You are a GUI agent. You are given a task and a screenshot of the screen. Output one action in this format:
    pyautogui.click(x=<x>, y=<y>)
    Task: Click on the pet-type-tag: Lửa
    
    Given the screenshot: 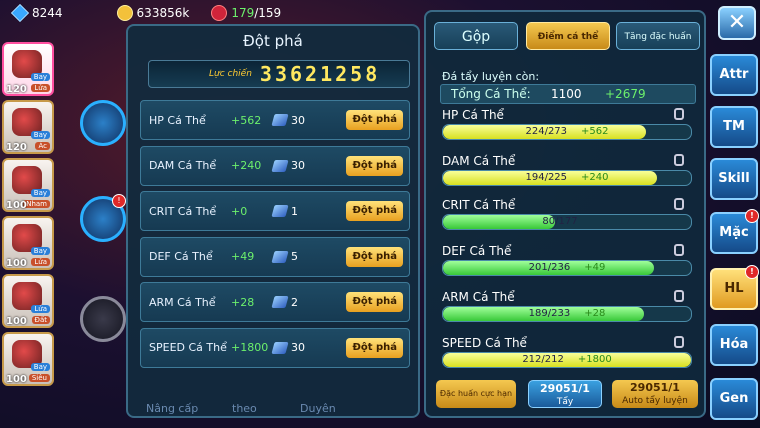 What is the action you would take?
    pyautogui.click(x=40, y=88)
    